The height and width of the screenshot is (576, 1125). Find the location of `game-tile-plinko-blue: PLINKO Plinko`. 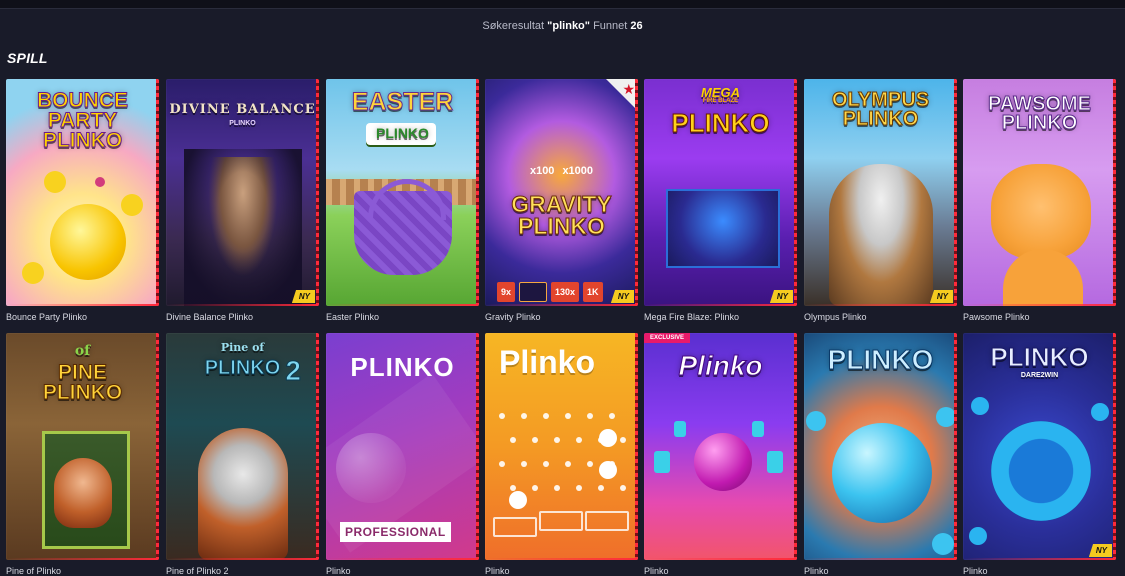

game-tile-plinko-blue: PLINKO Plinko is located at coordinates (880, 454).